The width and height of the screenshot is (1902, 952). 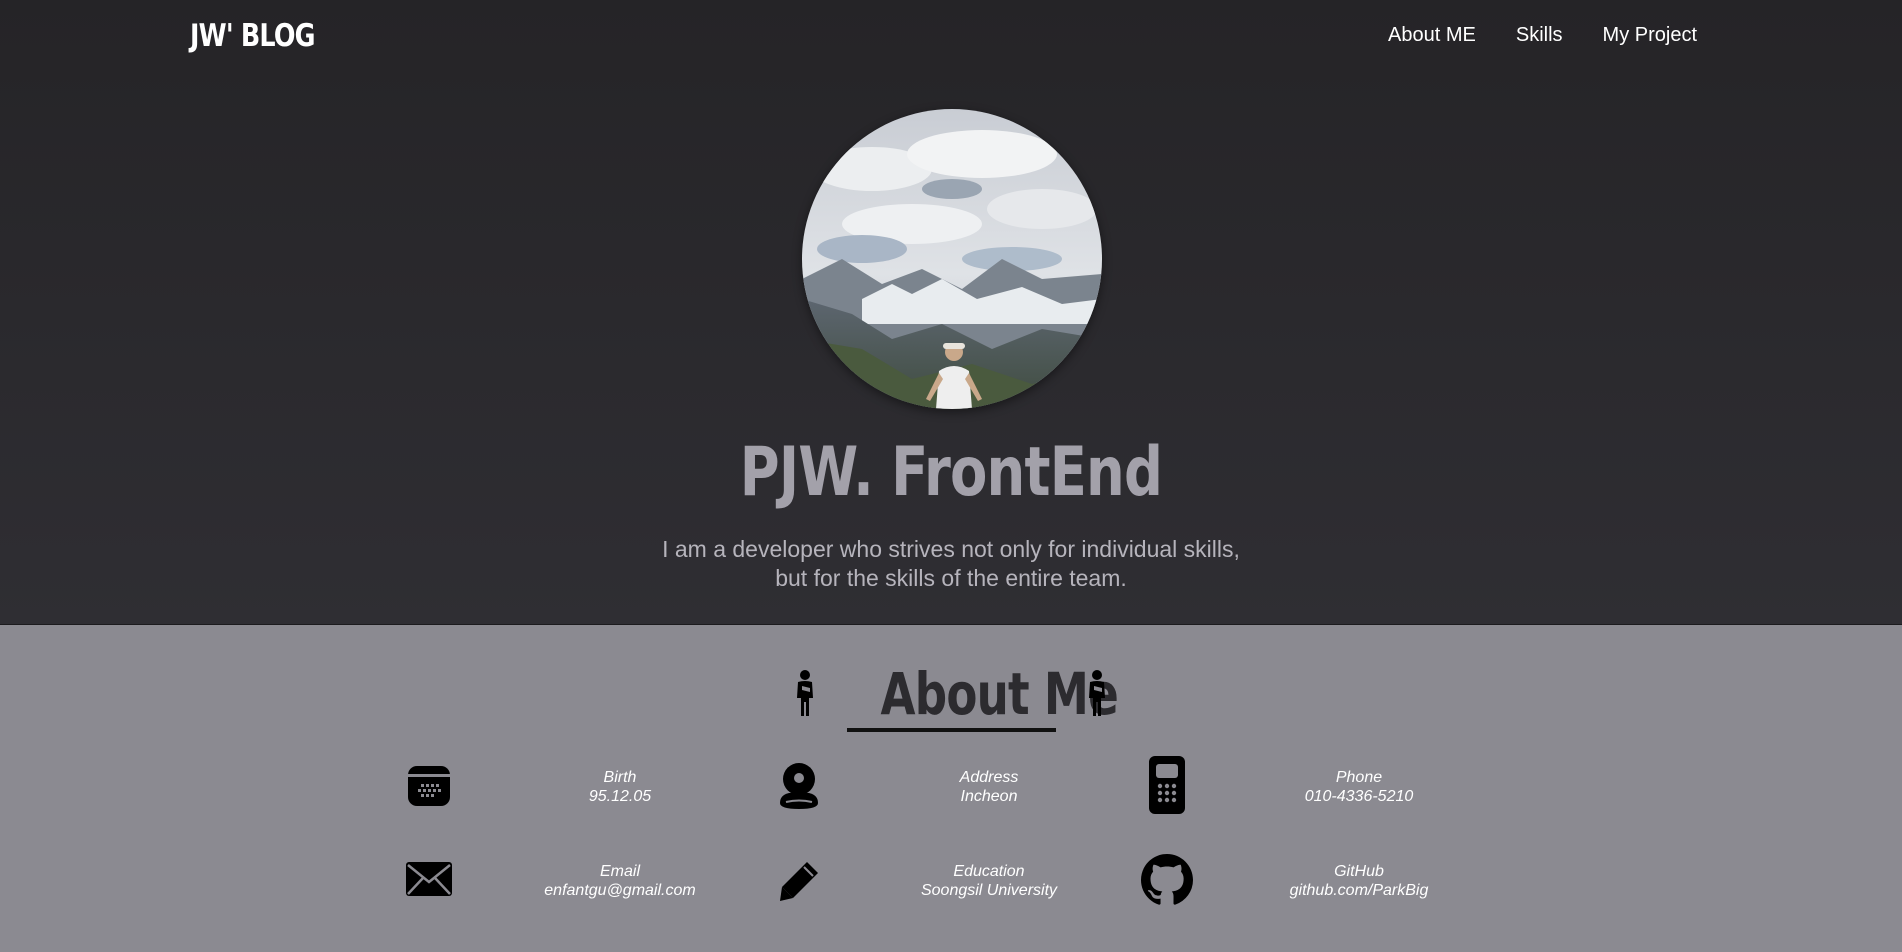 I want to click on calendar-icon, so click(x=429, y=786).